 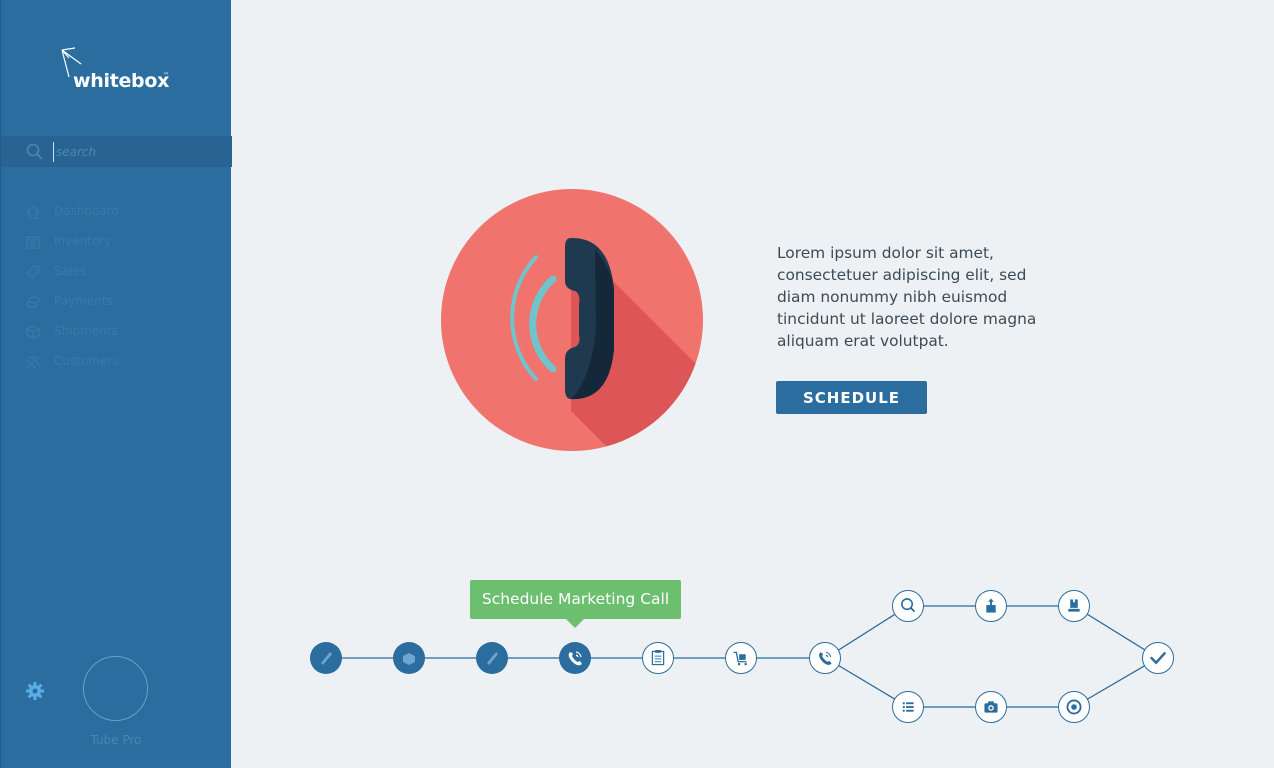 What do you see at coordinates (33, 362) in the screenshot?
I see `users-icon` at bounding box center [33, 362].